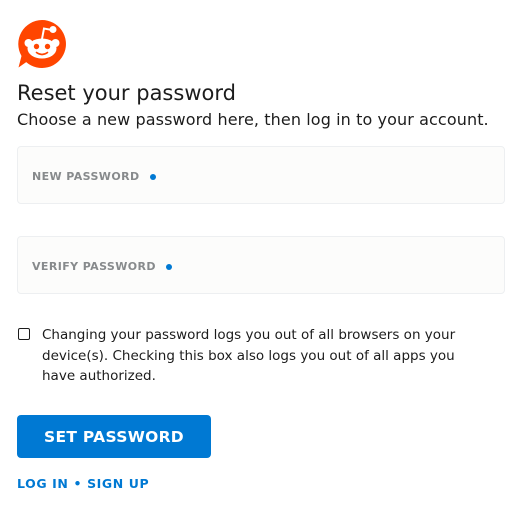 The image size is (523, 521). Describe the element at coordinates (114, 436) in the screenshot. I see `set-password-button: SET PASSWORD` at that location.